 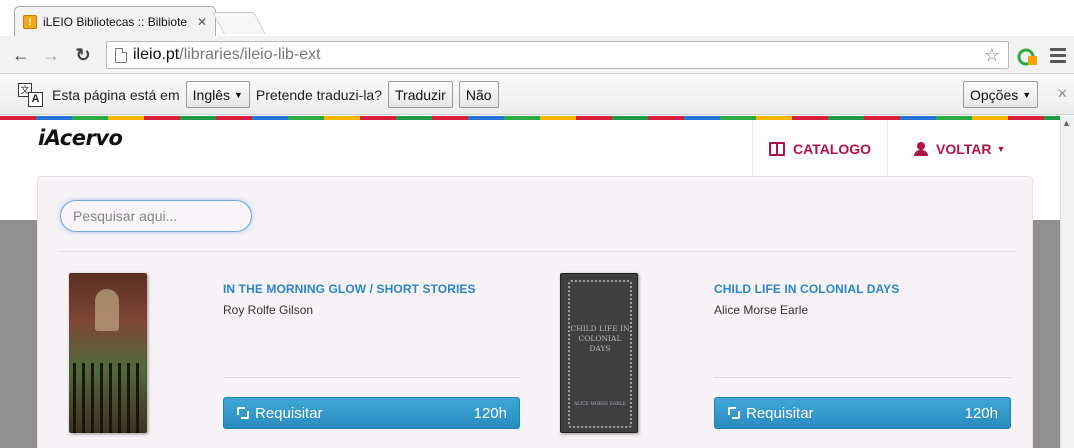 I want to click on page-scrollbar, so click(x=1067, y=282).